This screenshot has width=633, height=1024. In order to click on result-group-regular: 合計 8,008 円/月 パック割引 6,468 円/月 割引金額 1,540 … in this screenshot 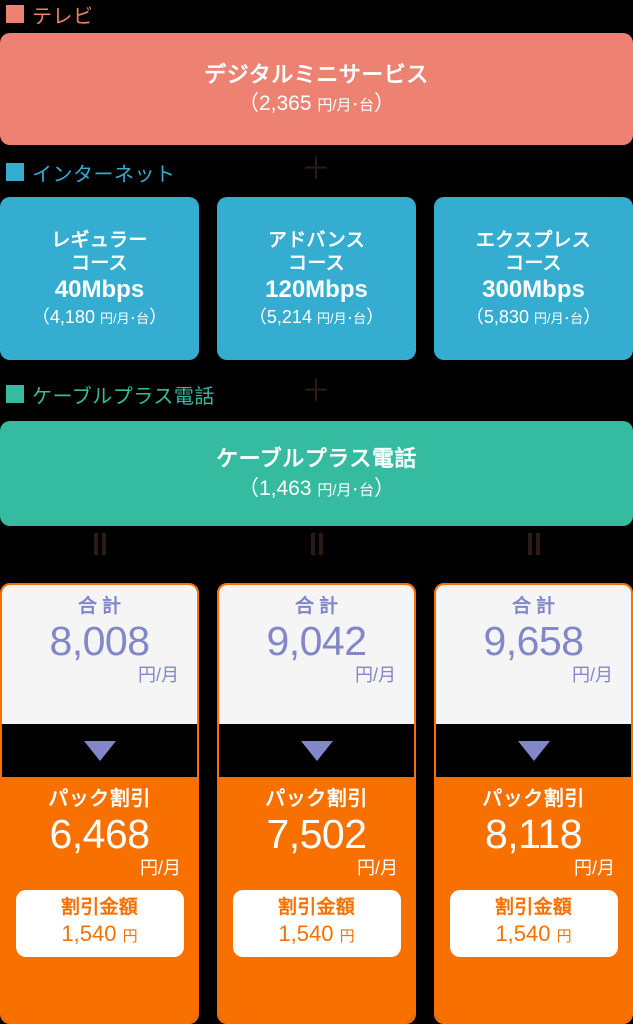, I will do `click(99, 803)`.